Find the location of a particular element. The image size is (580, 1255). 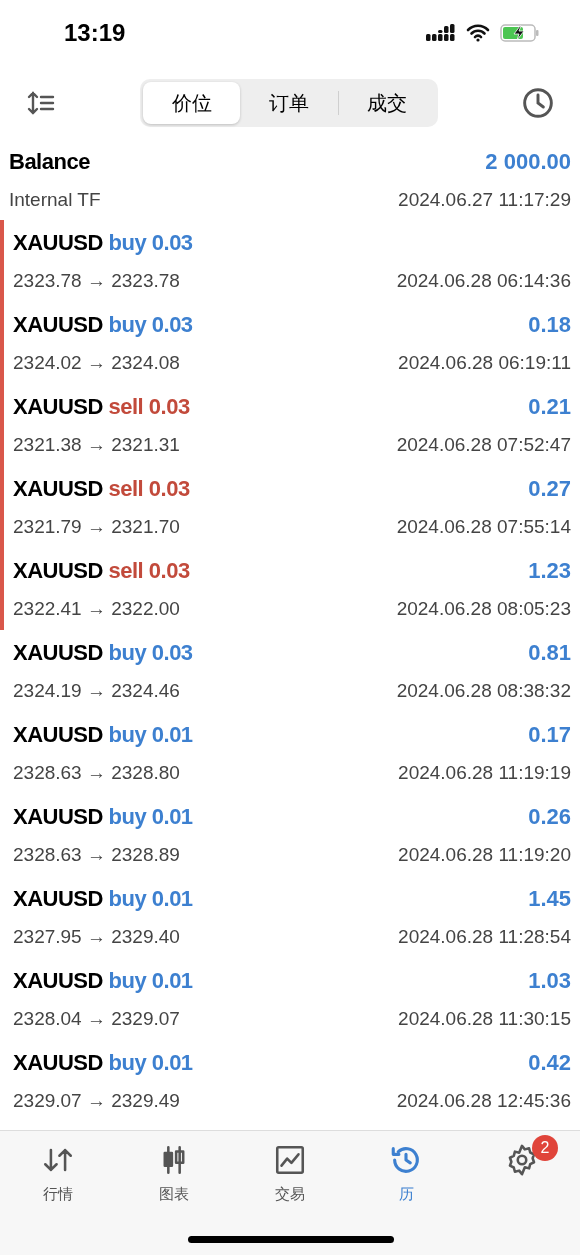

deal-time: 2024.06.28 11:30:15 is located at coordinates (484, 1019).